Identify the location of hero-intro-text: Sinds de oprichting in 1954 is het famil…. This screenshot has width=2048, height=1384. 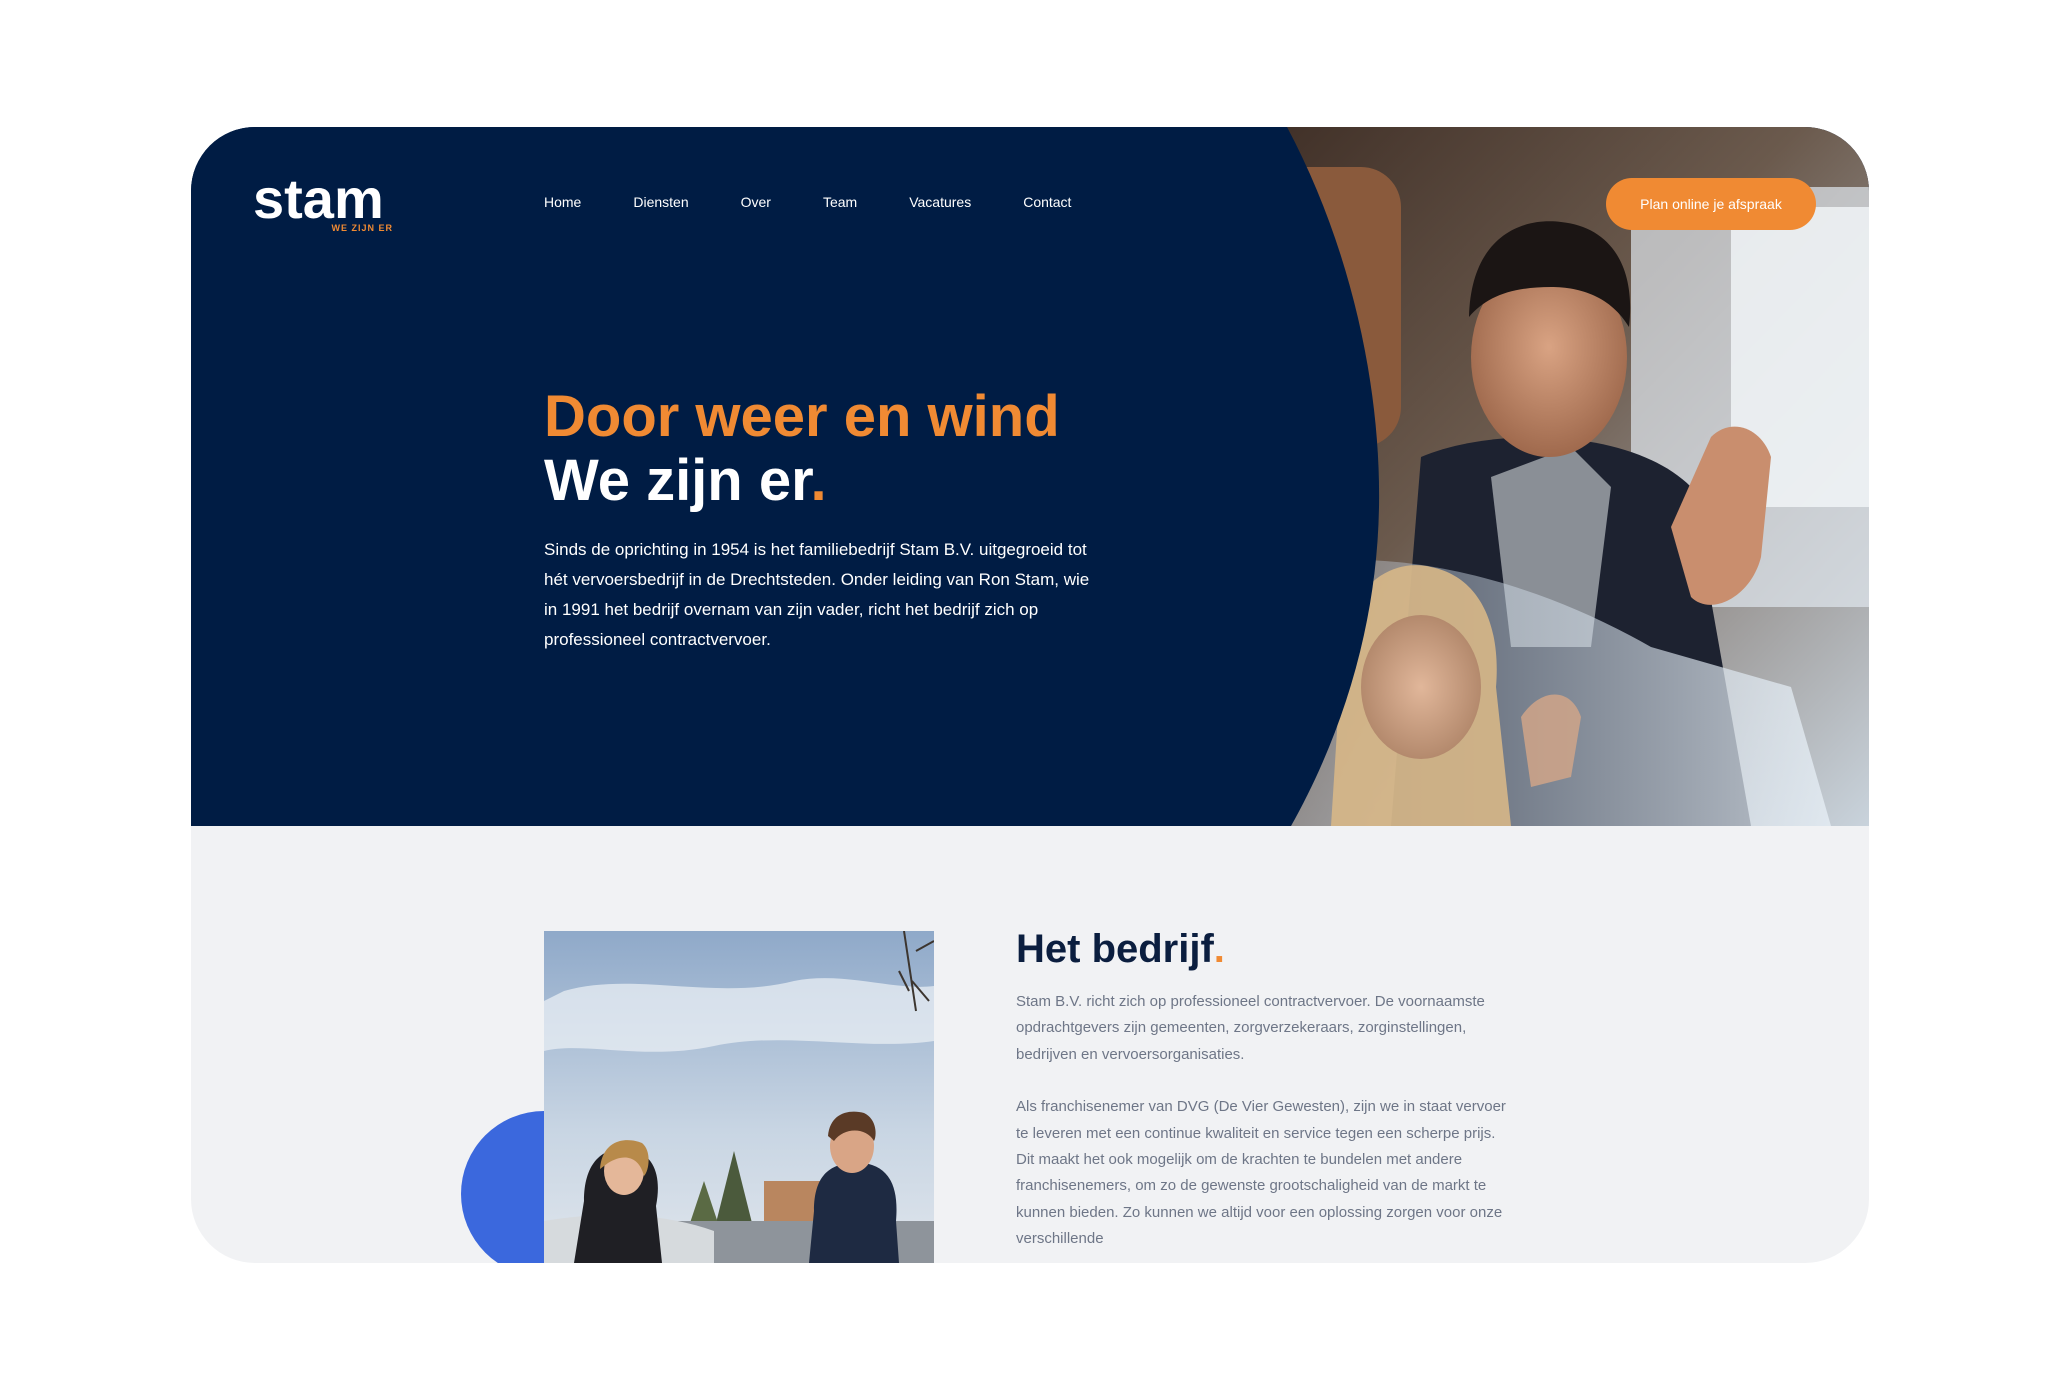
(817, 594).